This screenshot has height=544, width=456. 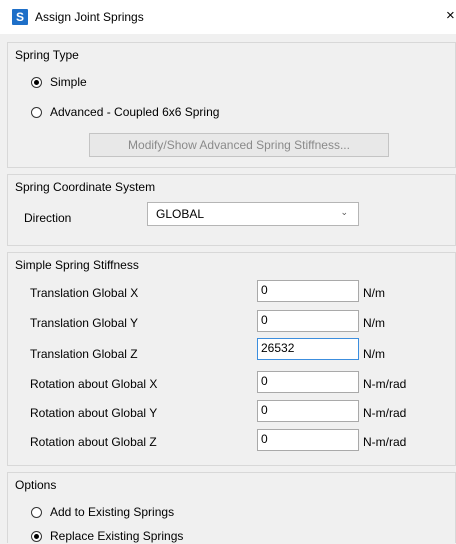 What do you see at coordinates (47, 55) in the screenshot?
I see `spring-type-label: Spring Type` at bounding box center [47, 55].